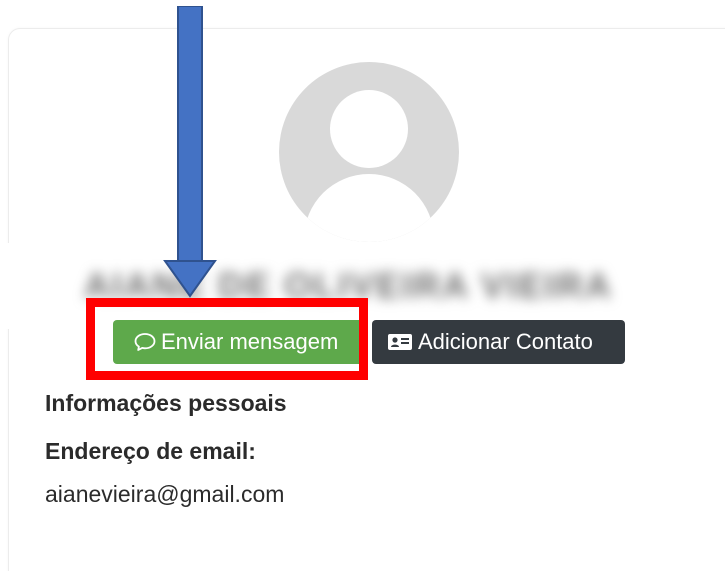 The width and height of the screenshot is (725, 571). What do you see at coordinates (400, 342) in the screenshot?
I see `contact-card-icon` at bounding box center [400, 342].